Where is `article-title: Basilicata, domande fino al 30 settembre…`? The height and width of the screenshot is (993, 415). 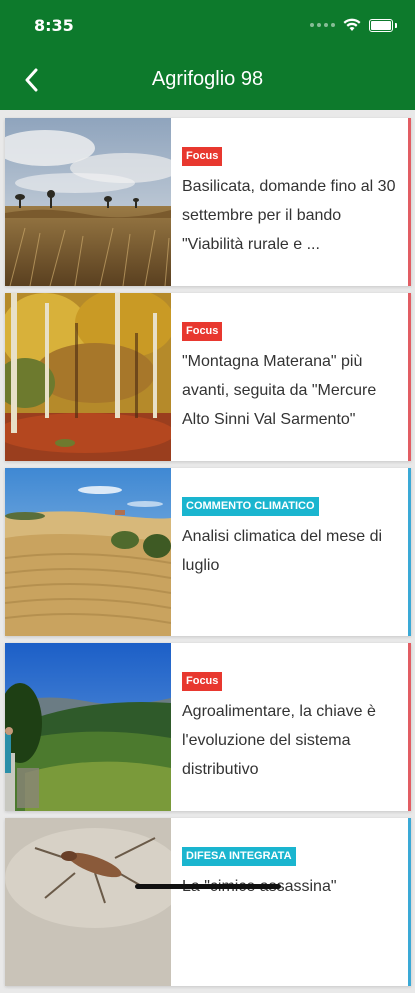 article-title: Basilicata, domande fino al 30 settembre… is located at coordinates (289, 215).